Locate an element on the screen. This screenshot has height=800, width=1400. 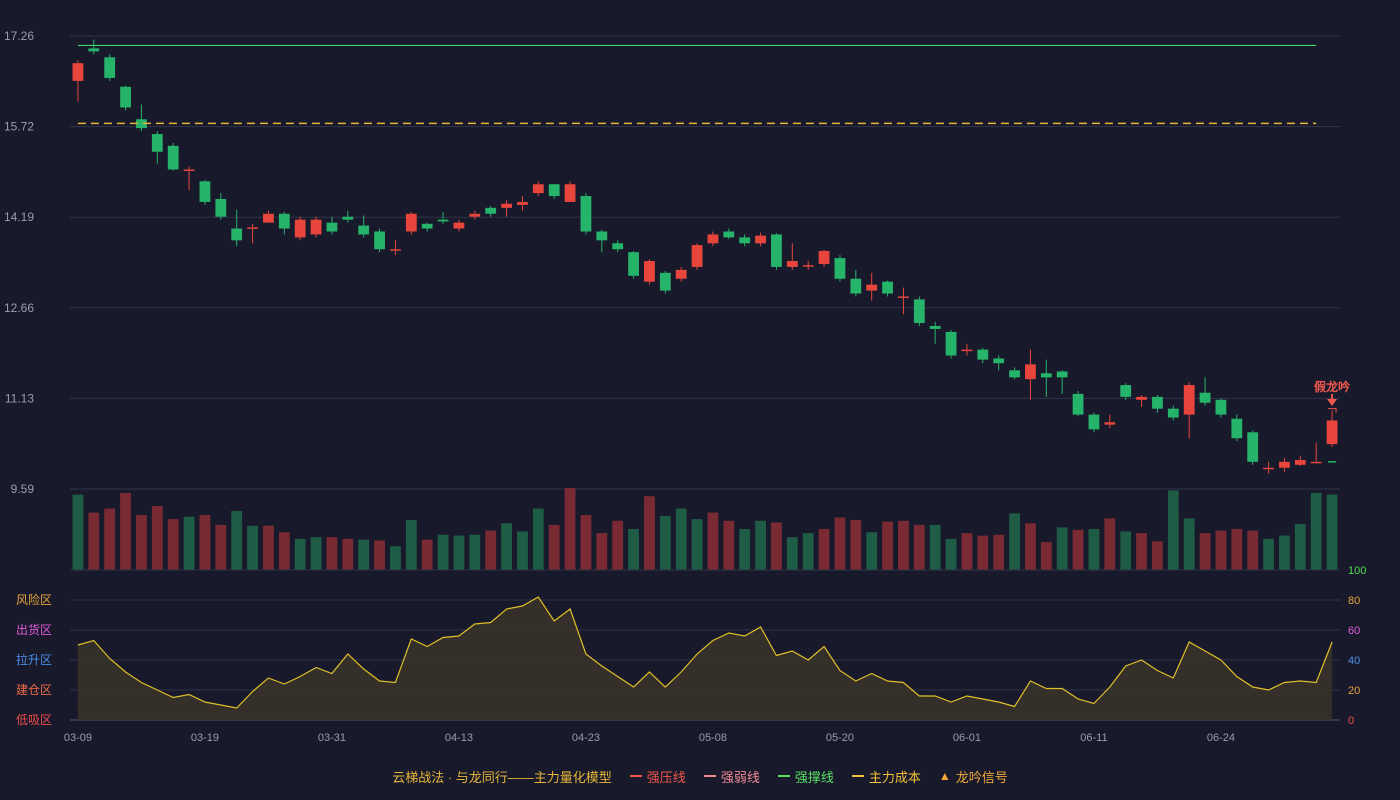
date-tick-label: 03-09 is located at coordinates (78, 738).